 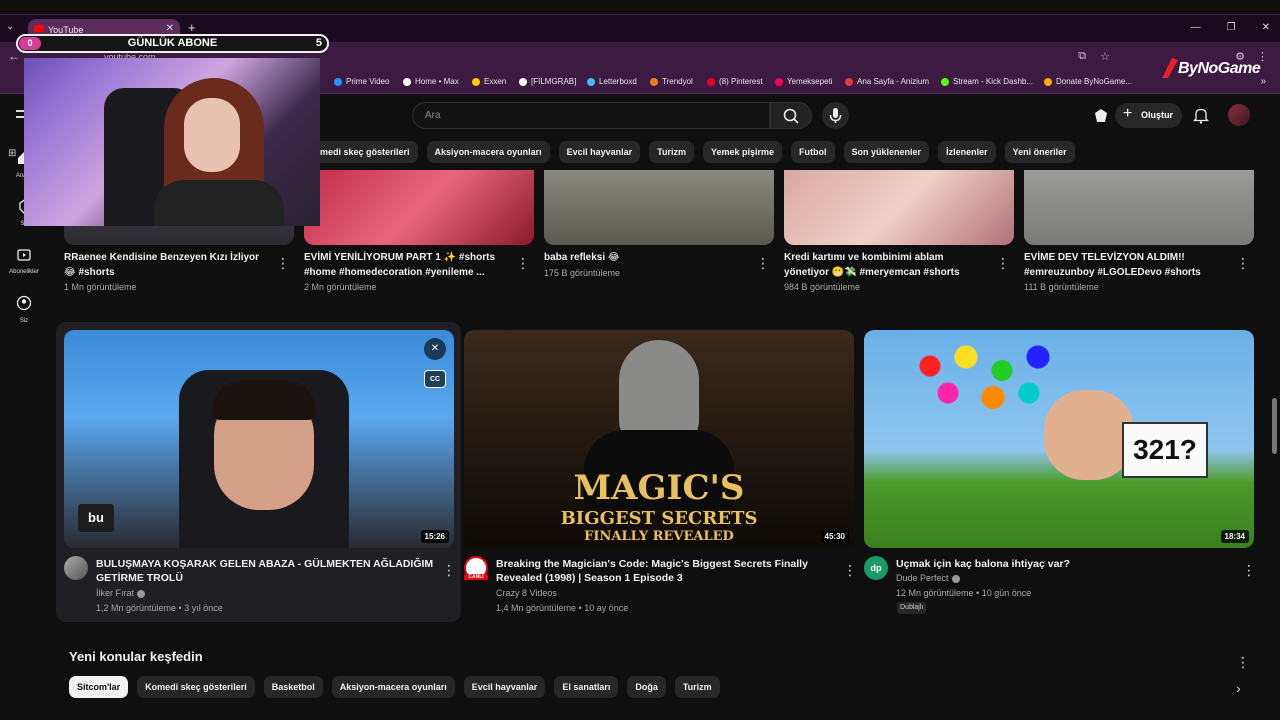 I want to click on chip: Sitcom'lar, so click(x=99, y=687).